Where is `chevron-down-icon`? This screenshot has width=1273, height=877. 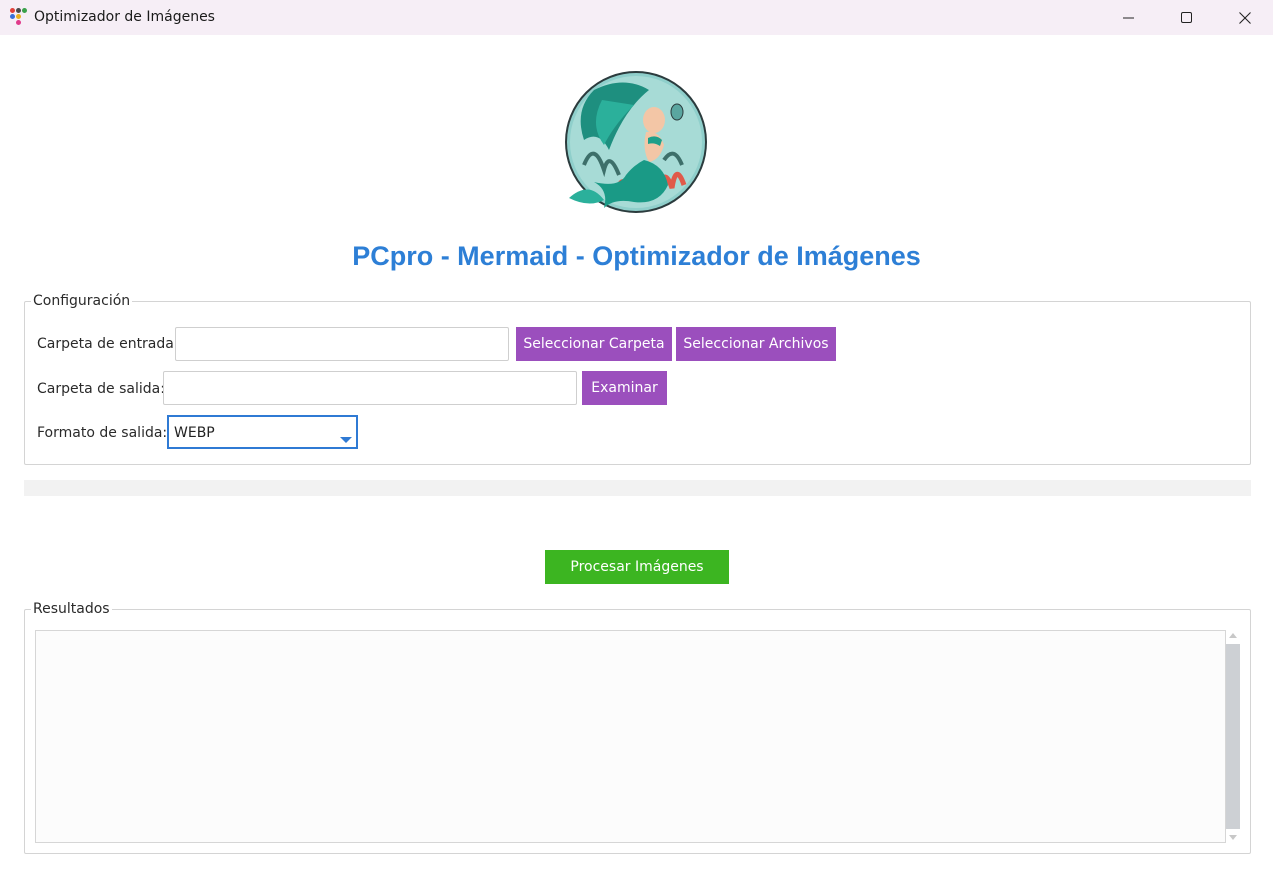 chevron-down-icon is located at coordinates (346, 440).